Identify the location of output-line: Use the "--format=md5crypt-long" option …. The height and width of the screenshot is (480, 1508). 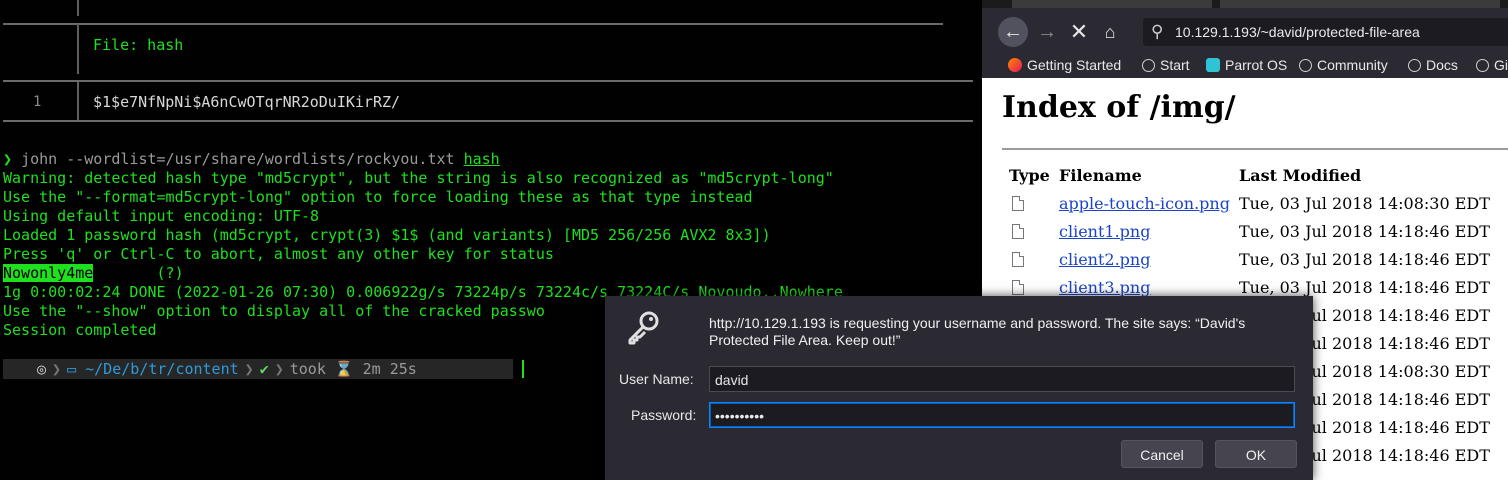
(378, 197).